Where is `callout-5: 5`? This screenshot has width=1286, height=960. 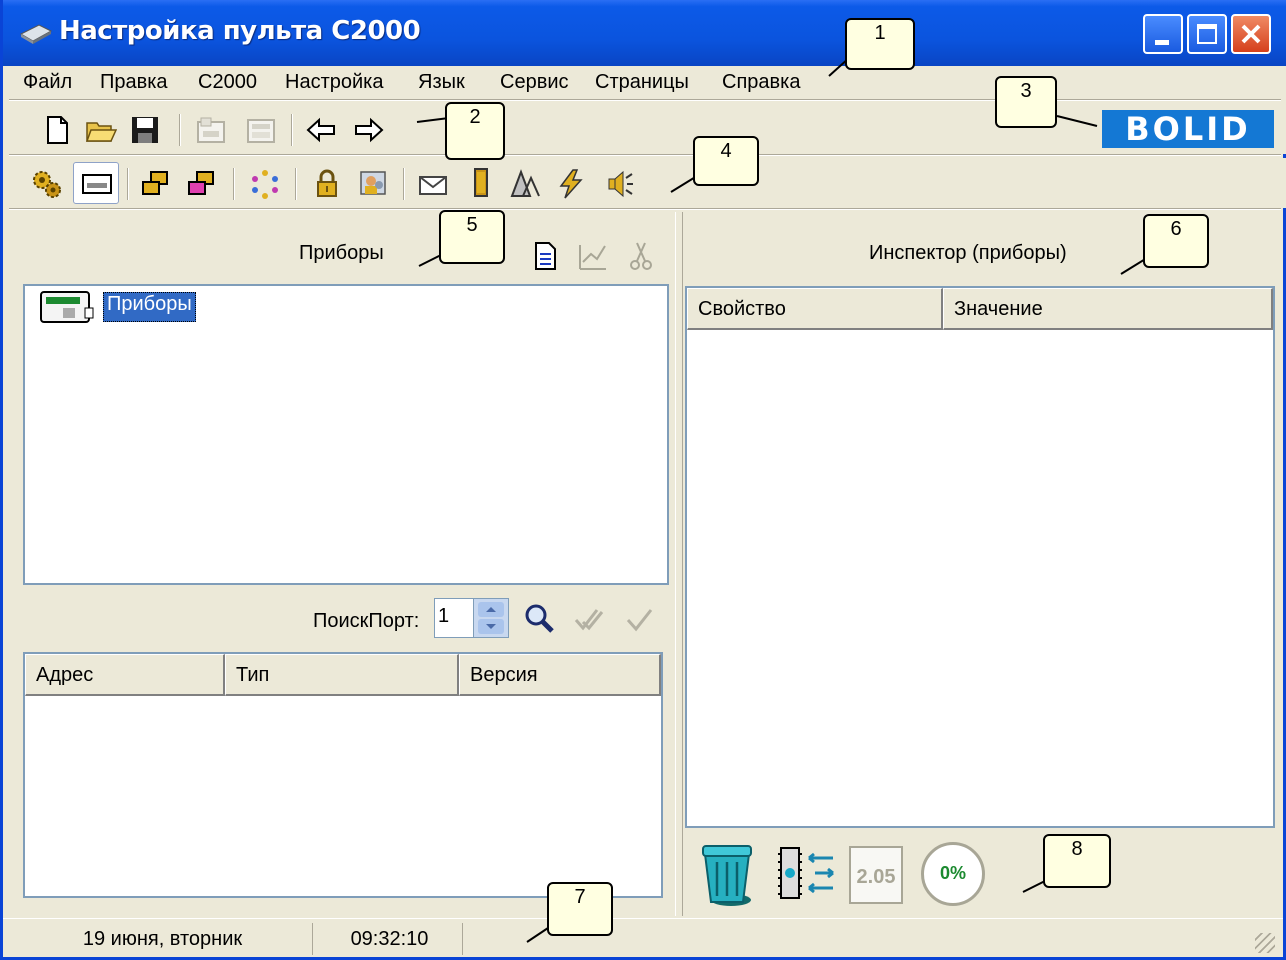 callout-5: 5 is located at coordinates (472, 237).